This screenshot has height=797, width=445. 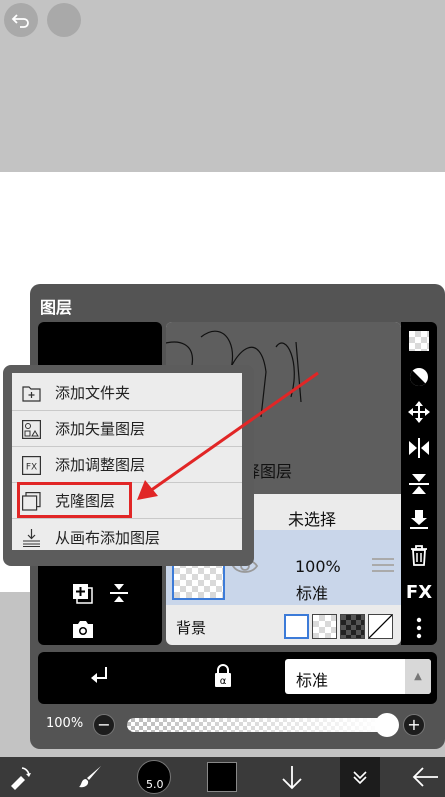 I want to click on clipping-button, so click(x=99, y=676).